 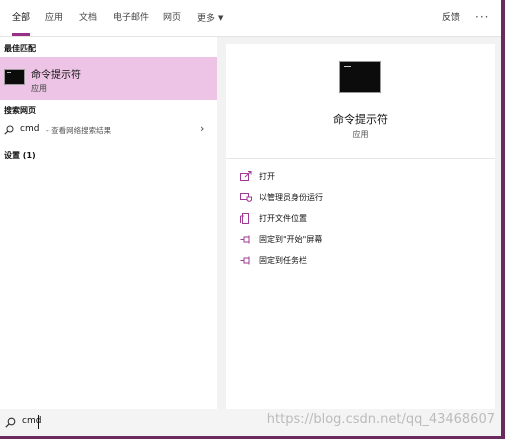 What do you see at coordinates (244, 218) in the screenshot?
I see `file-location-icon` at bounding box center [244, 218].